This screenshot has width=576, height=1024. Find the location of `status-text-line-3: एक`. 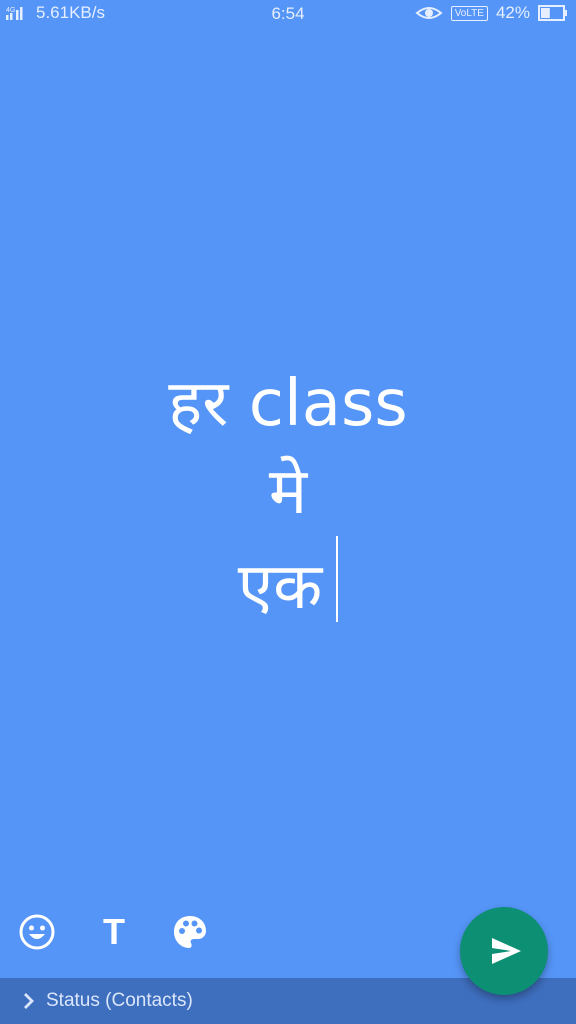

status-text-line-3: एक is located at coordinates (288, 583).